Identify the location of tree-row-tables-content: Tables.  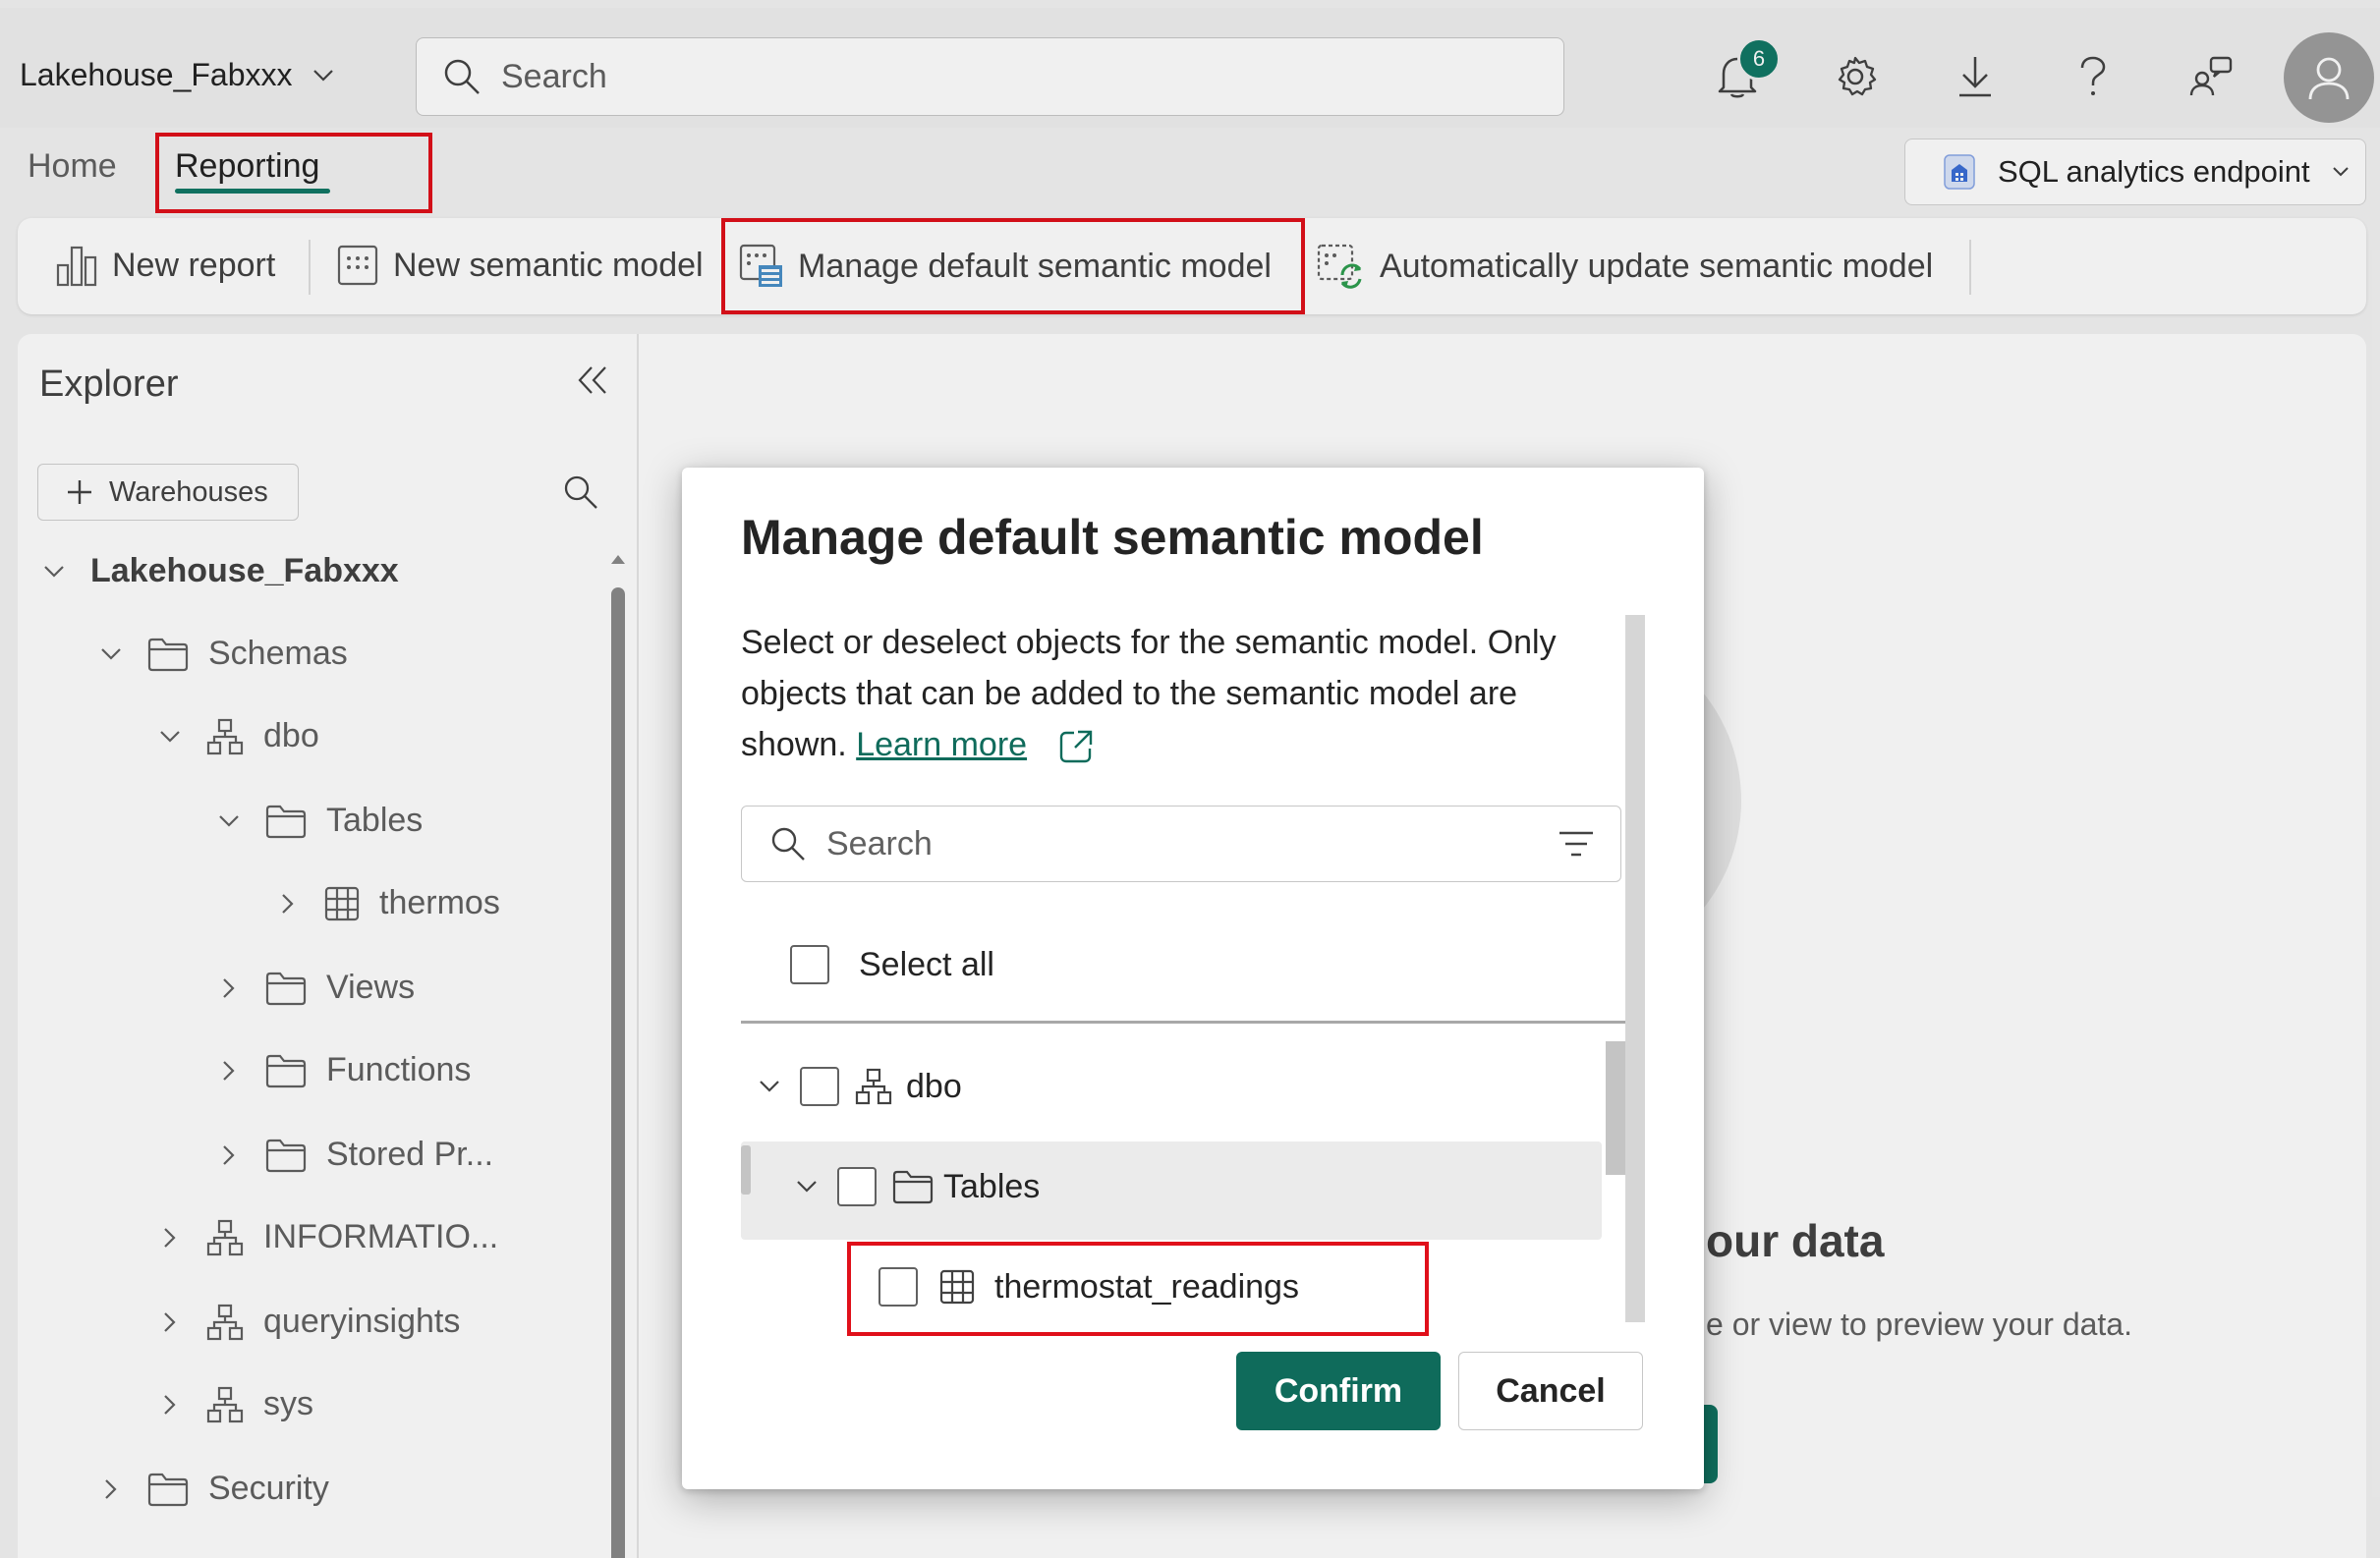
(918, 1186).